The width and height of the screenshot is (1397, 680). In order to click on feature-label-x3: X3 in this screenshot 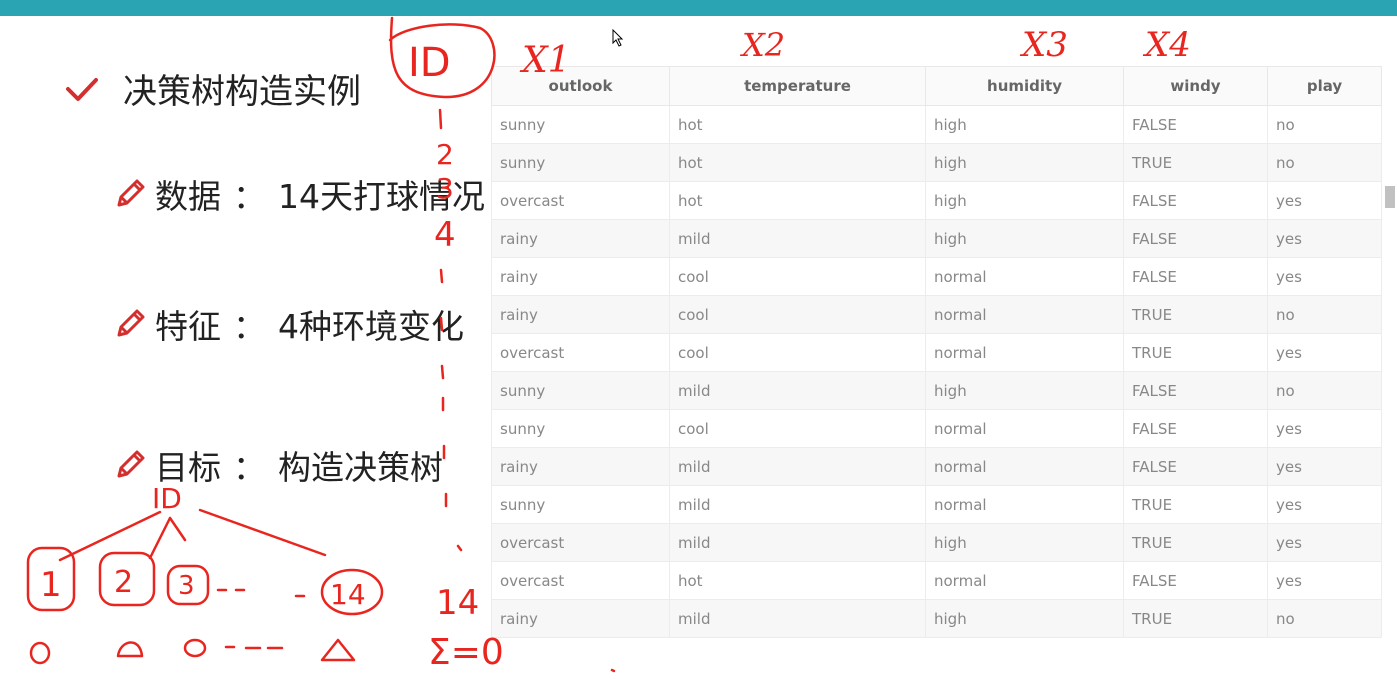, I will do `click(1043, 45)`.